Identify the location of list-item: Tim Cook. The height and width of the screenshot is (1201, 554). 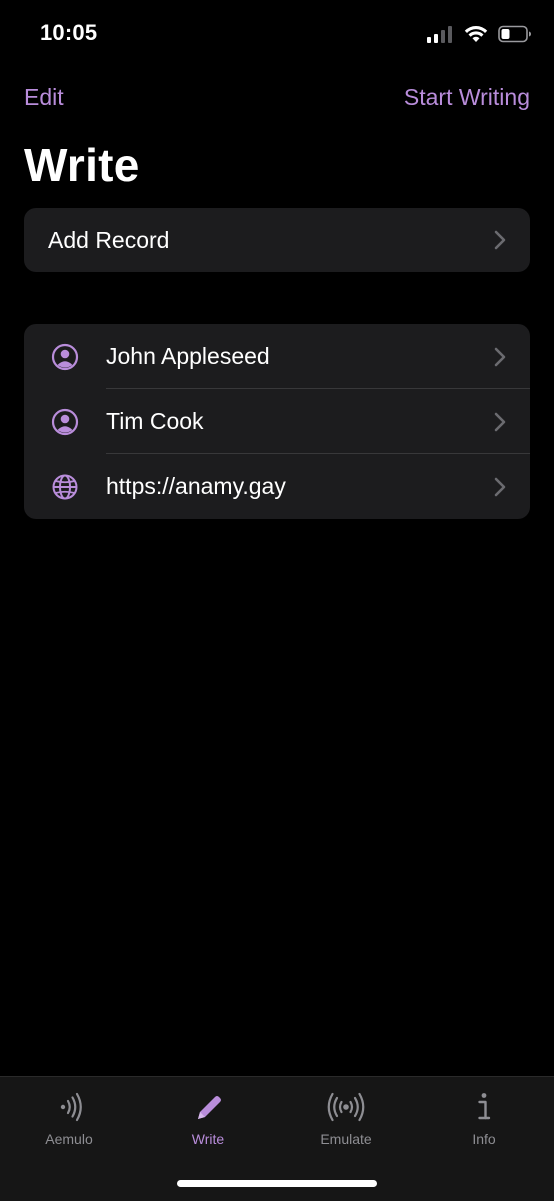
(277, 421).